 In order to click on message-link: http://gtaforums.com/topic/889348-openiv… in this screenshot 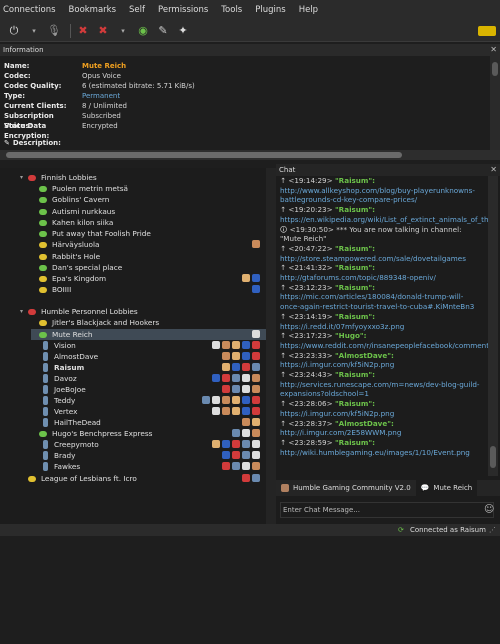, I will do `click(358, 277)`.